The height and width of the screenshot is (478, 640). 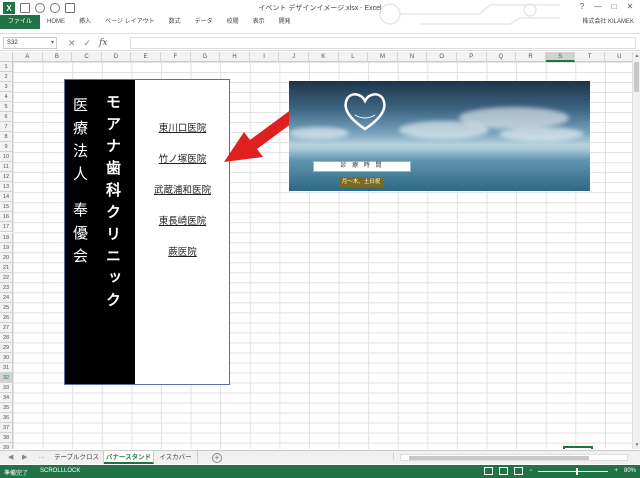 I want to click on zoom-slider, so click(x=573, y=471).